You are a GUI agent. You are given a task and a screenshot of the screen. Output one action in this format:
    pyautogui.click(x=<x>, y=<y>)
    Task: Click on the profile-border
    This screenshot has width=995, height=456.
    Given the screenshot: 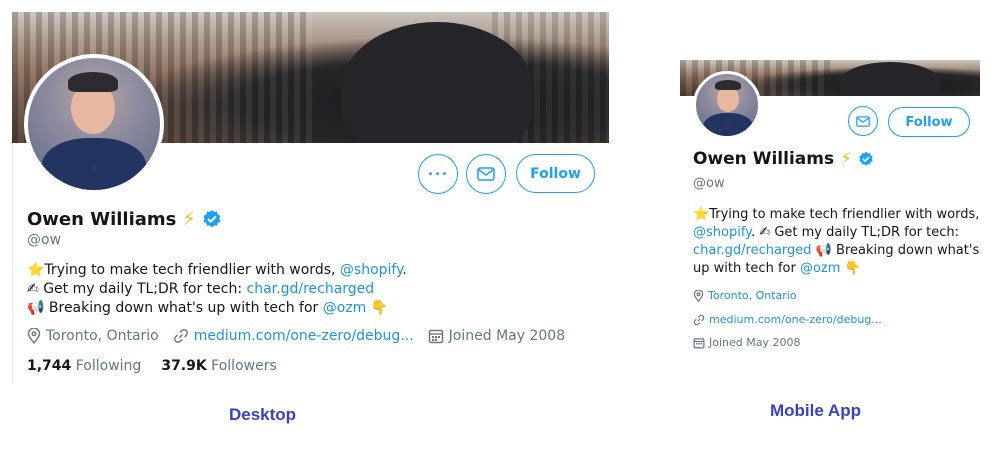 What is the action you would take?
    pyautogui.click(x=12, y=263)
    